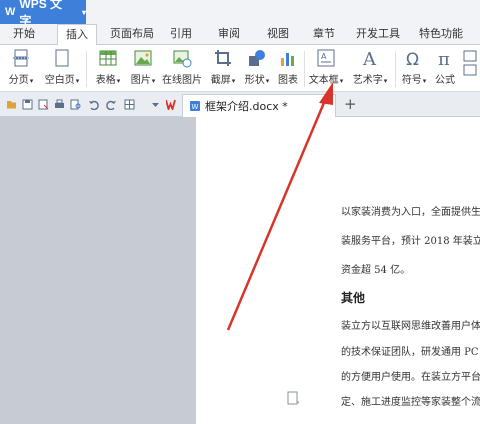  What do you see at coordinates (27, 104) in the screenshot?
I see `save-icon` at bounding box center [27, 104].